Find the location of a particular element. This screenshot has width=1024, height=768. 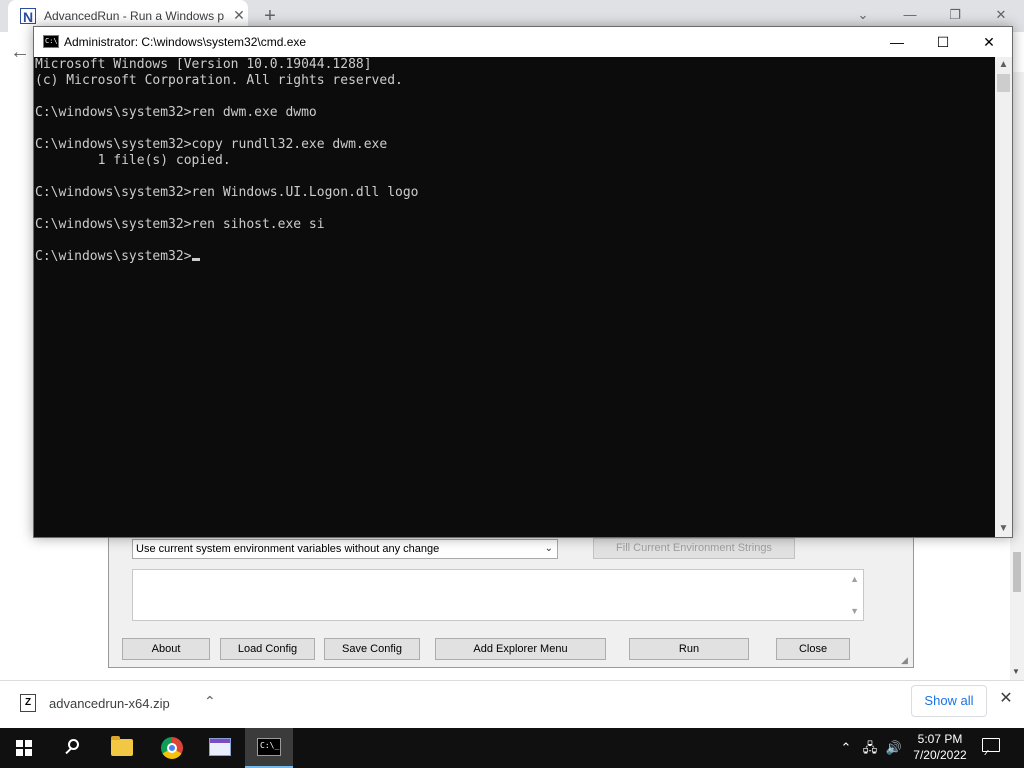

advancedrun-taskbar-button is located at coordinates (220, 748).